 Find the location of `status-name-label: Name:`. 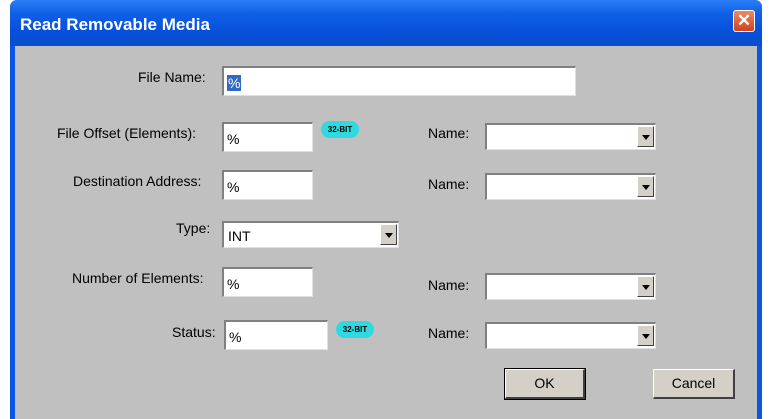

status-name-label: Name: is located at coordinates (449, 333).